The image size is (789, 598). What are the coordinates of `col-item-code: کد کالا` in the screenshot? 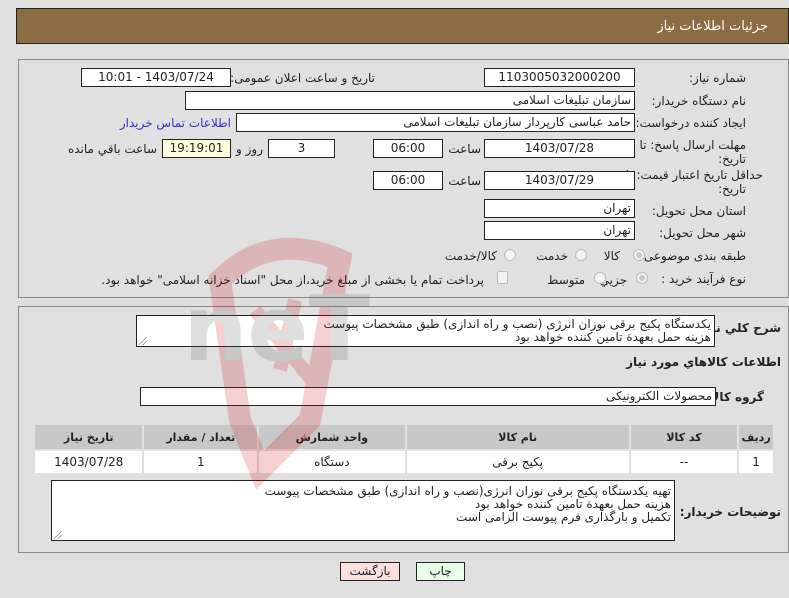 It's located at (684, 437).